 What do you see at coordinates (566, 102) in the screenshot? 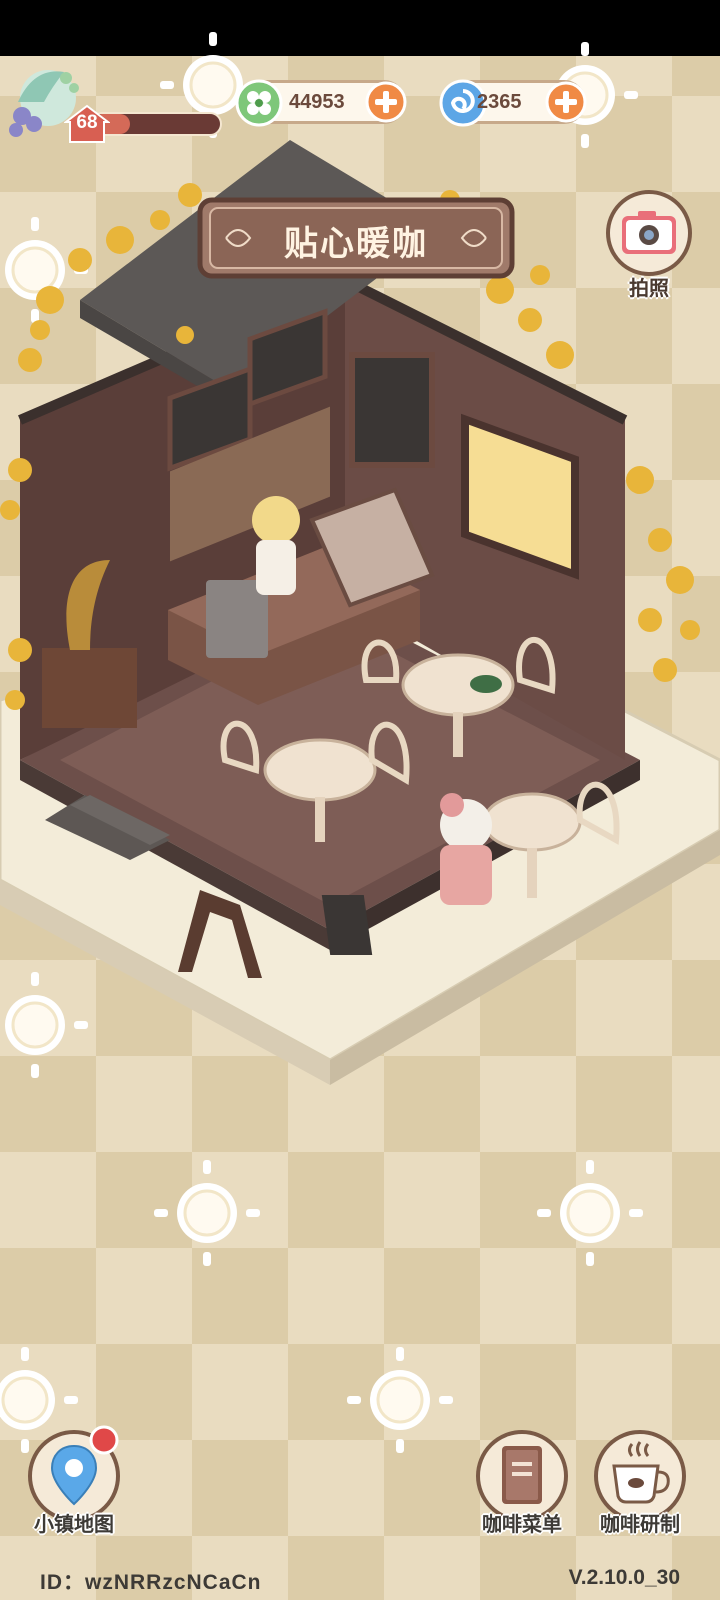
I see `add-swirl-button` at bounding box center [566, 102].